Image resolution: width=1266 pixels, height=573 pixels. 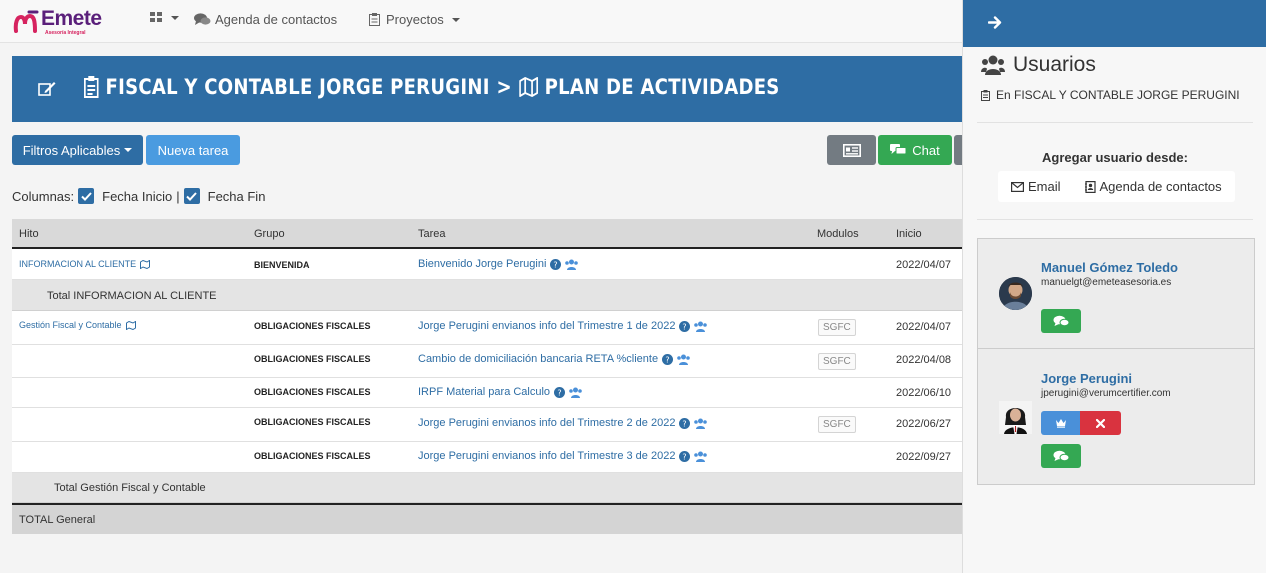 I want to click on crown-icon, so click(x=1060, y=423).